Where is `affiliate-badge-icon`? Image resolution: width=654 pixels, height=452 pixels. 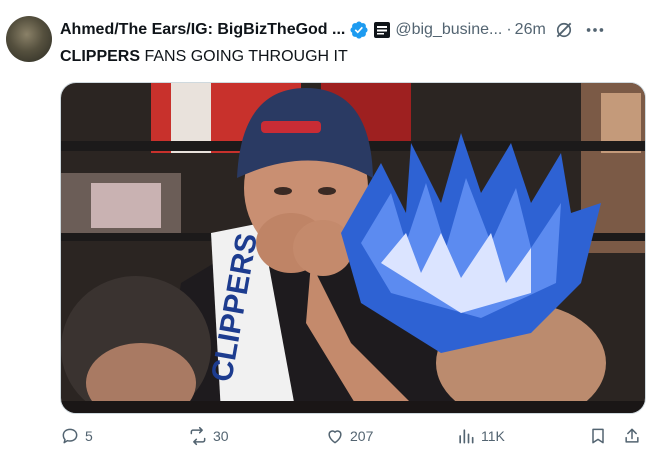 affiliate-badge-icon is located at coordinates (382, 30).